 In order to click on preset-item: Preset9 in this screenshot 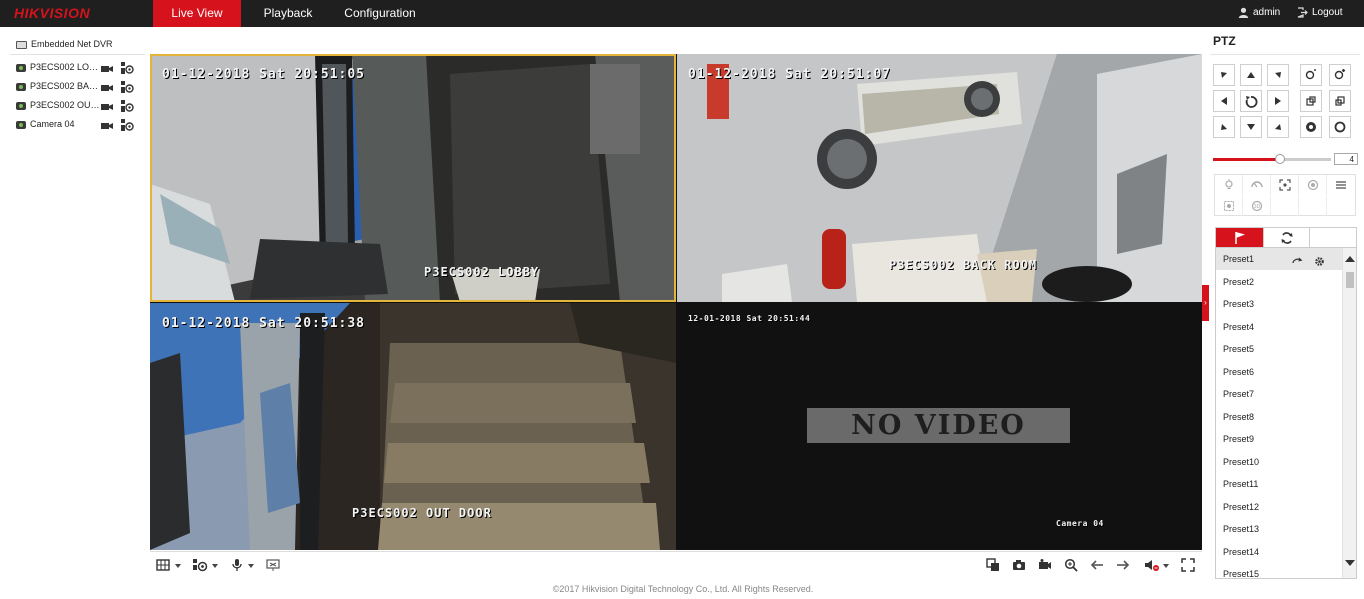, I will do `click(1279, 439)`.